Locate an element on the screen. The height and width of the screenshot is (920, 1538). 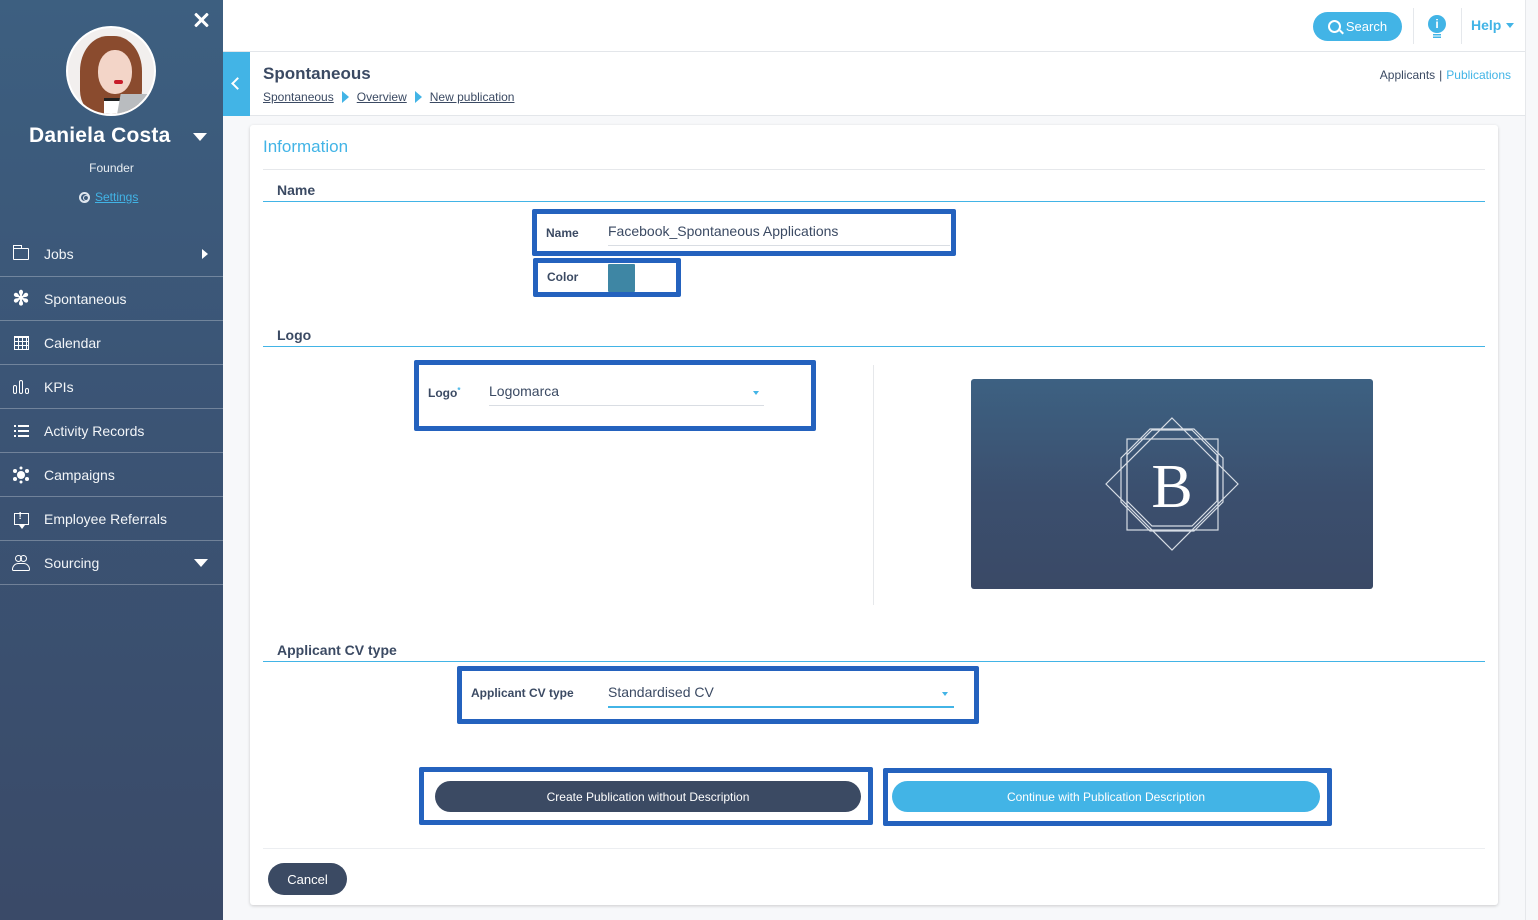
logo-select: Logomarca is located at coordinates (626, 394).